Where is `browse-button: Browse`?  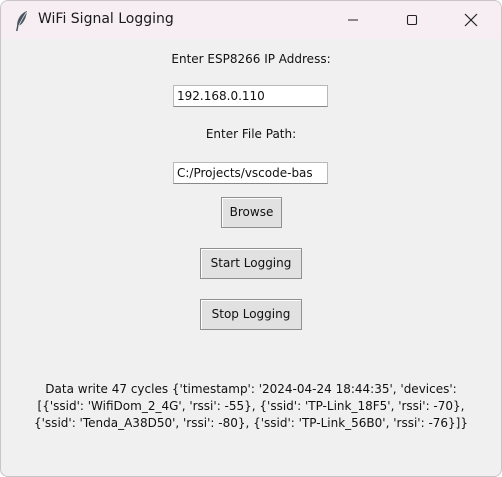 browse-button: Browse is located at coordinates (251, 212).